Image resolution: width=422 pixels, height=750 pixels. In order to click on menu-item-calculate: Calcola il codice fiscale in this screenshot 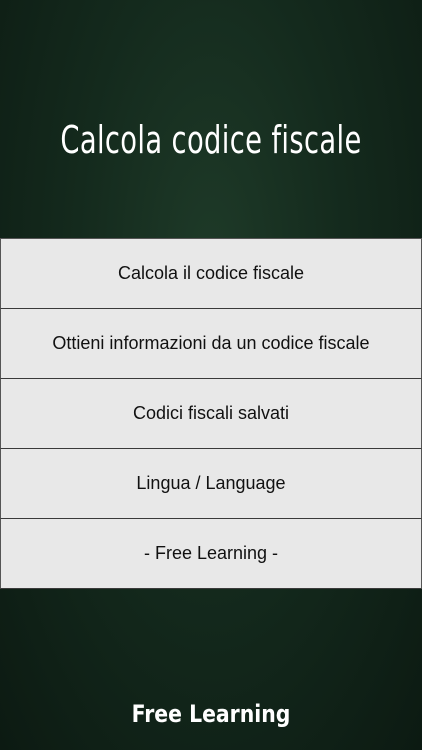, I will do `click(211, 274)`.